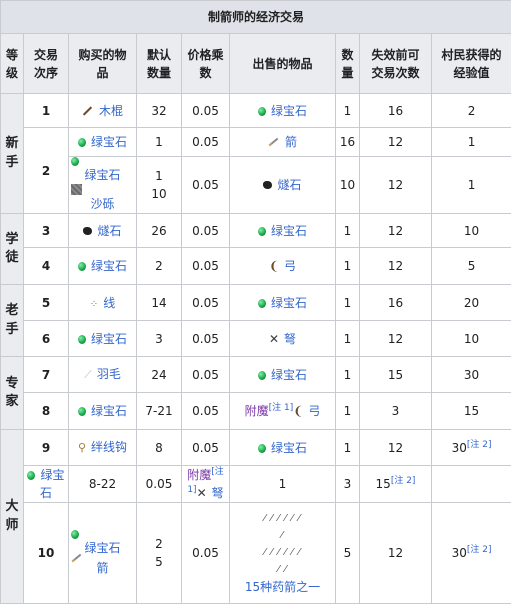 Image resolution: width=511 pixels, height=604 pixels. What do you see at coordinates (12, 517) in the screenshot?
I see `tier-master: 大师` at bounding box center [12, 517].